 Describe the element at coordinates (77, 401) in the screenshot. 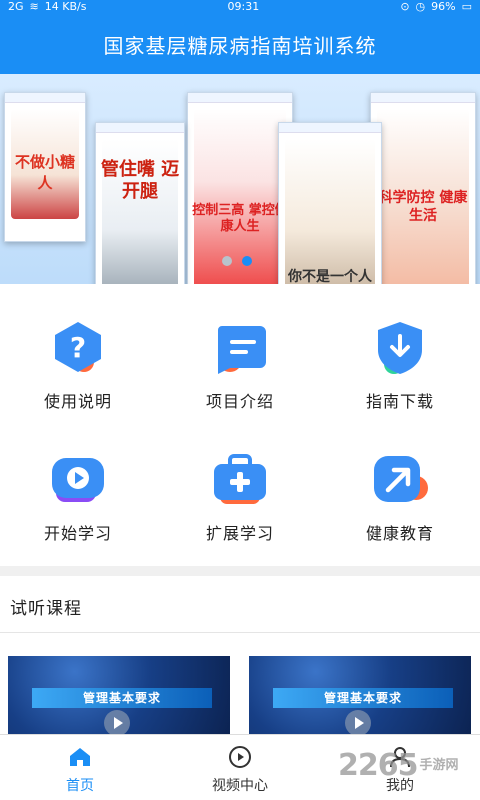

I see `menu-label: 使用说明` at that location.